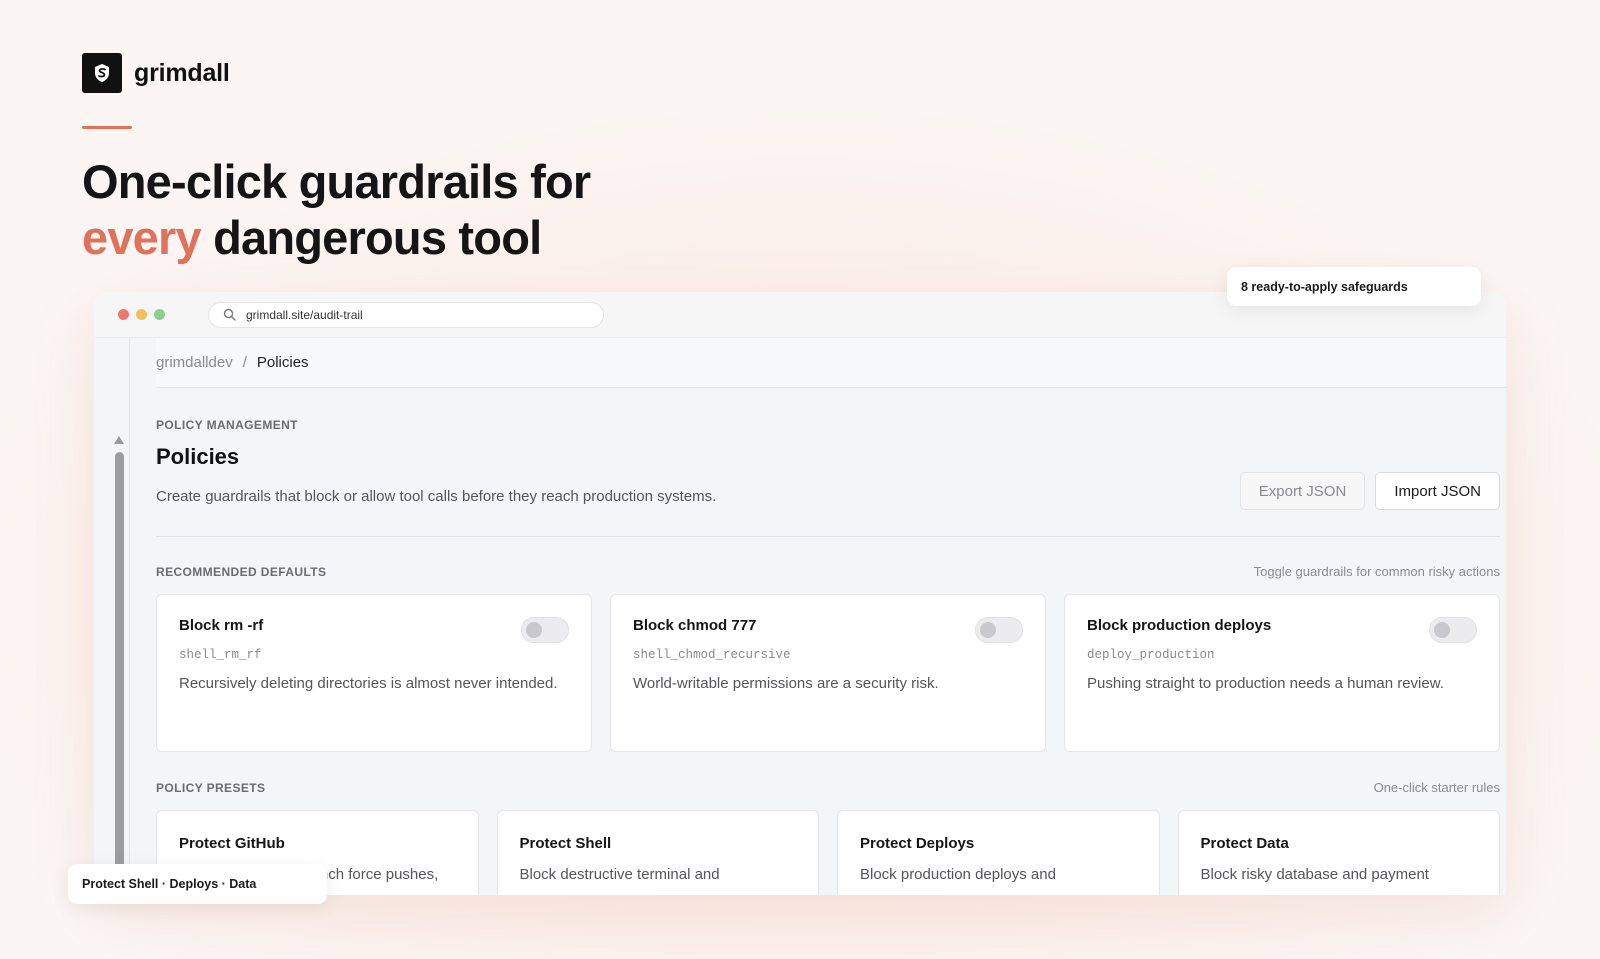 This screenshot has width=1600, height=959. What do you see at coordinates (198, 456) in the screenshot?
I see `page-title: Policies` at bounding box center [198, 456].